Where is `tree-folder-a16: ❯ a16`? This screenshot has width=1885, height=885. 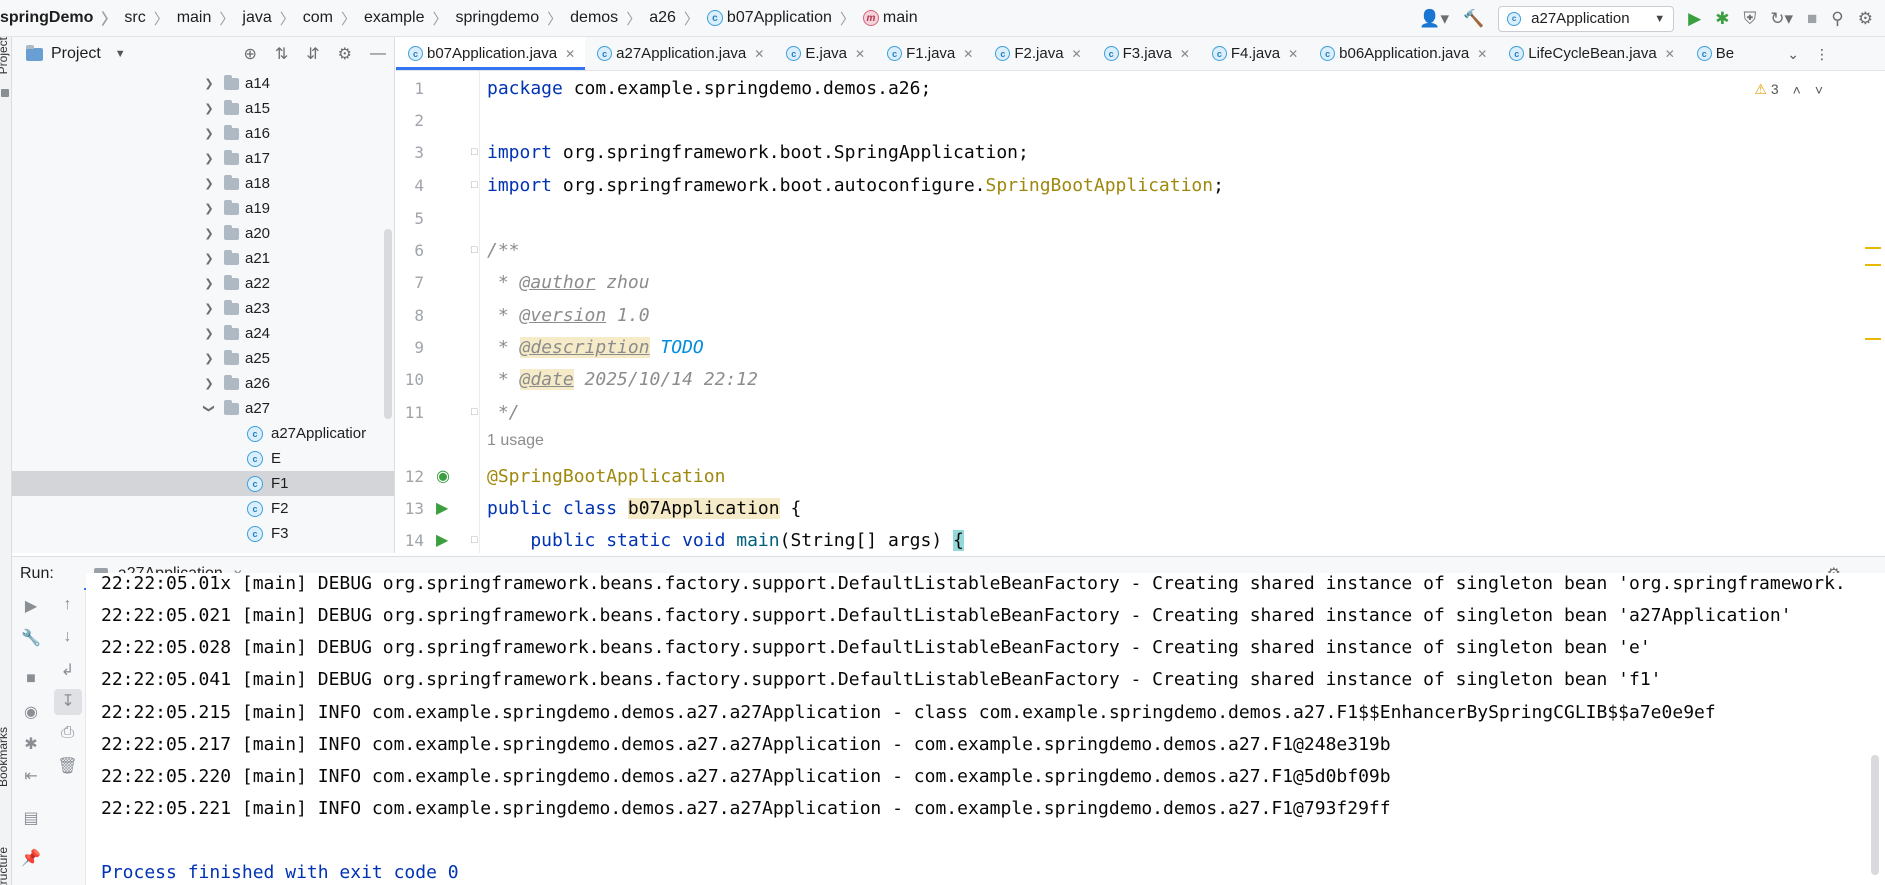
tree-folder-a16: ❯ a16 is located at coordinates (203, 133).